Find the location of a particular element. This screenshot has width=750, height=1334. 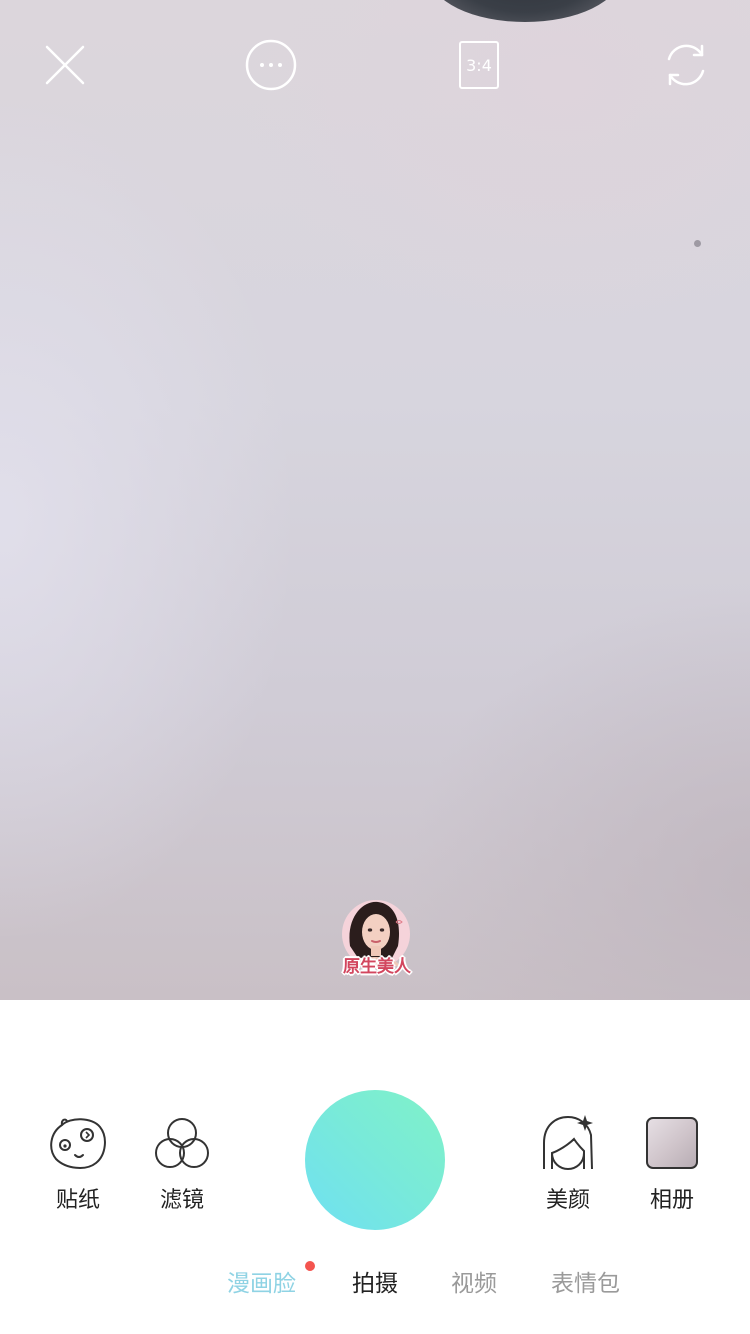

more-icon is located at coordinates (271, 65).